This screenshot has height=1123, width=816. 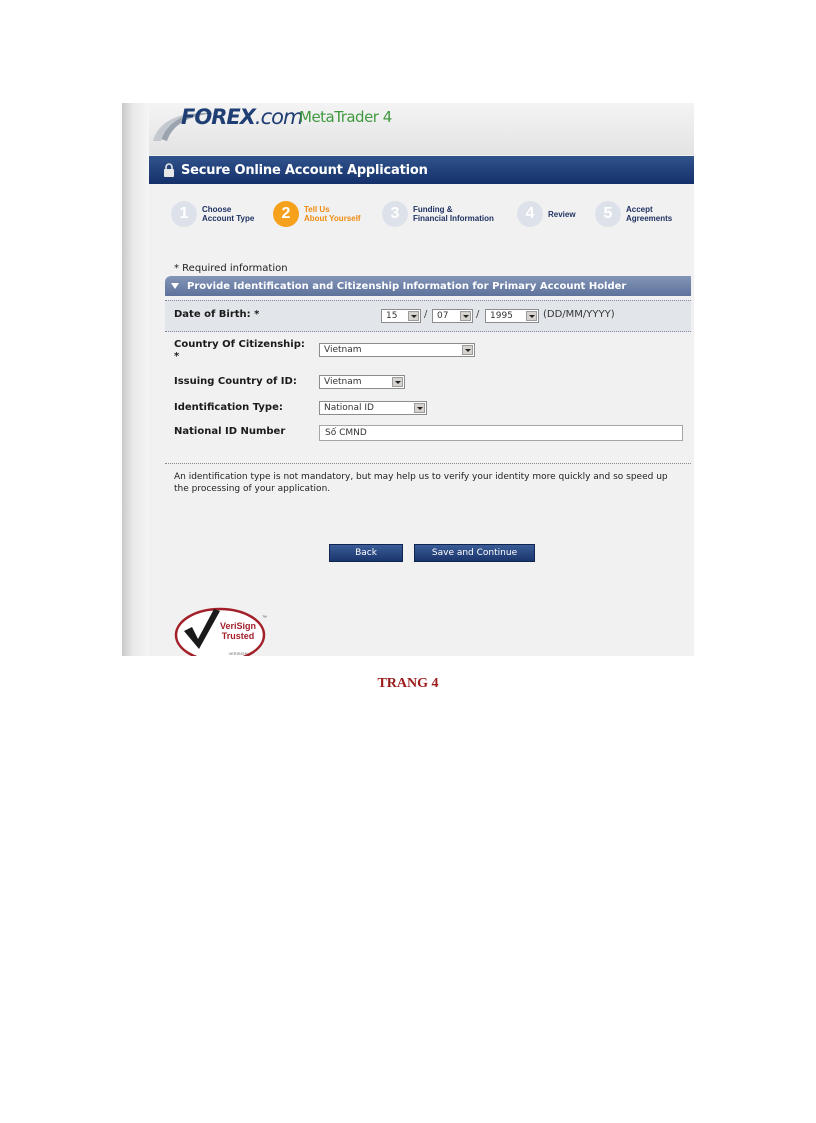 What do you see at coordinates (237, 653) in the screenshot?
I see `seal-sub: VERISIGN` at bounding box center [237, 653].